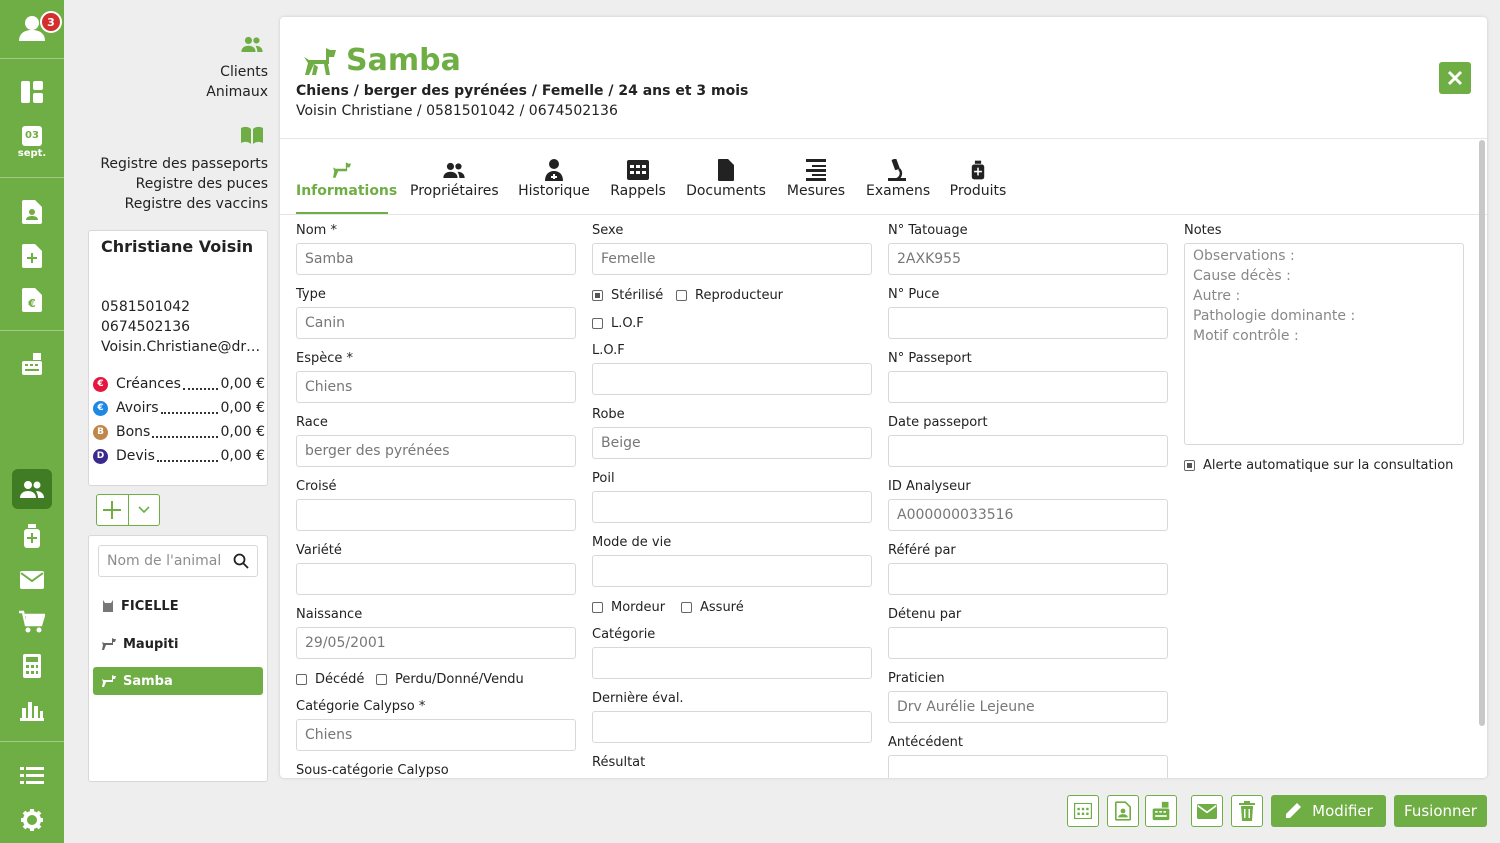  Describe the element at coordinates (178, 681) in the screenshot. I see `animal-list-item-samba: Samba` at that location.